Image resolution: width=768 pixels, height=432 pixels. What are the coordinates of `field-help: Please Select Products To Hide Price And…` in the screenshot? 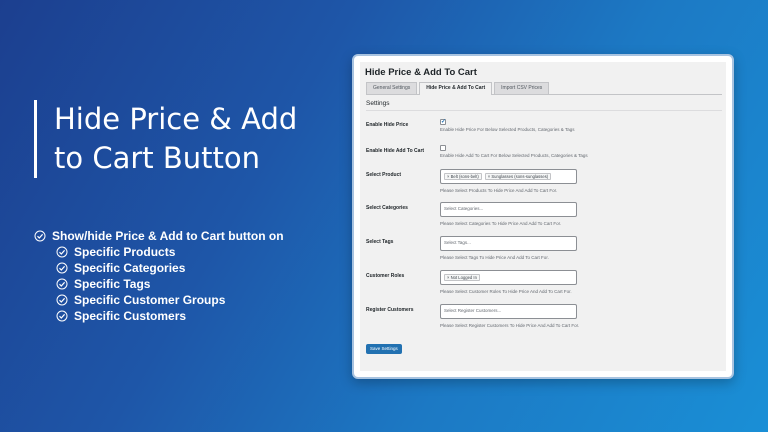 It's located at (499, 190).